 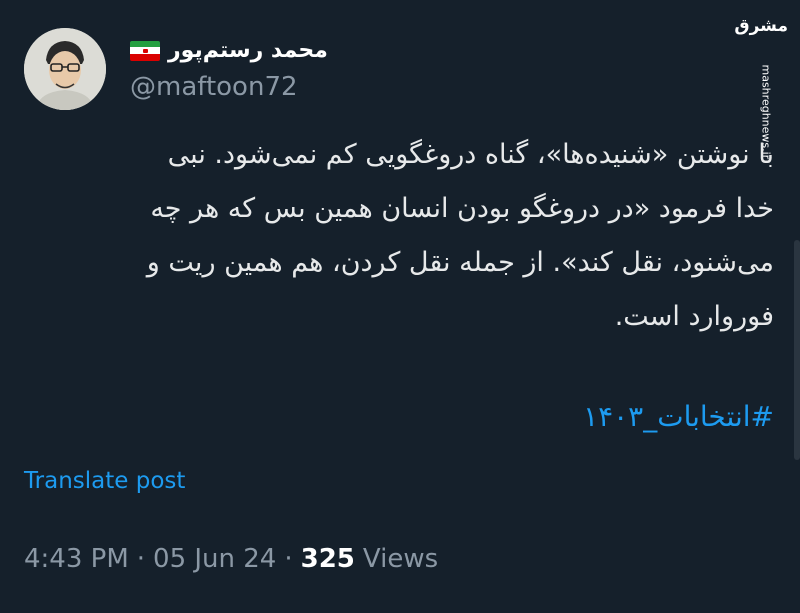 What do you see at coordinates (214, 559) in the screenshot?
I see `tweet-date: 05 Jun 24` at bounding box center [214, 559].